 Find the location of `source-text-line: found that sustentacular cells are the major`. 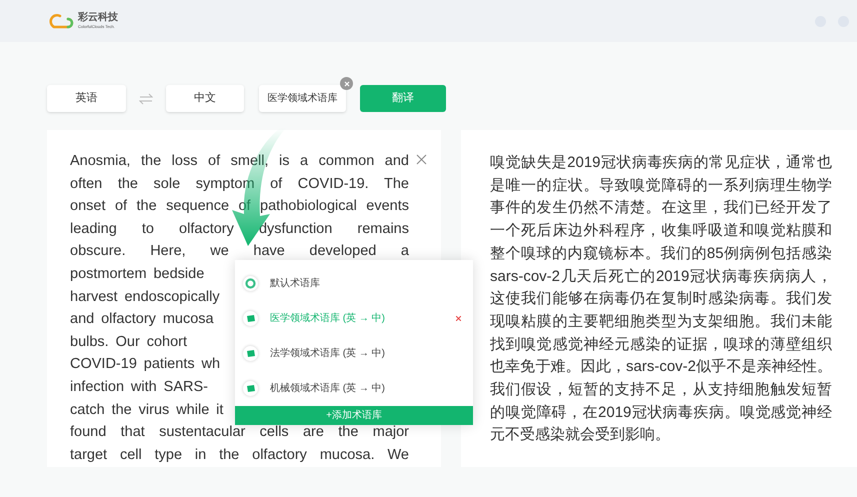

source-text-line: found that sustentacular cells are the major is located at coordinates (239, 432).